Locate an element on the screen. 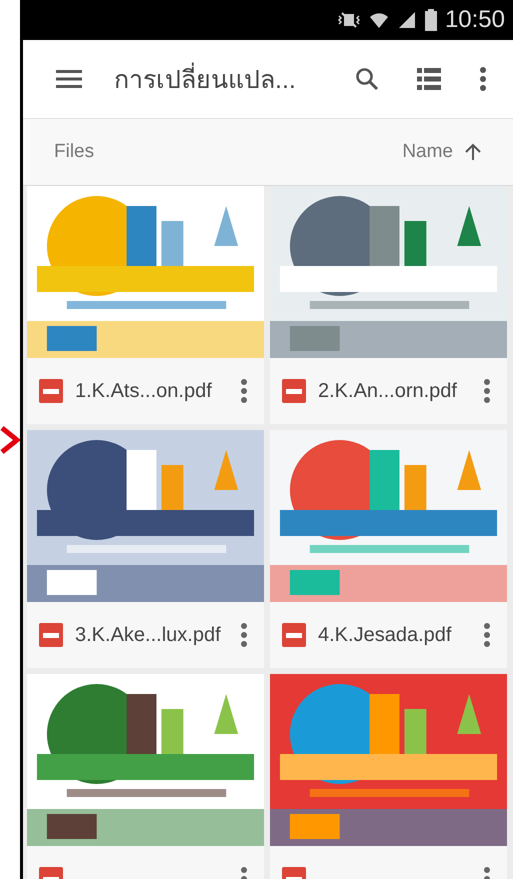 The width and height of the screenshot is (513, 879). file-card: 1.K.Ats...on.pdf is located at coordinates (145, 305).